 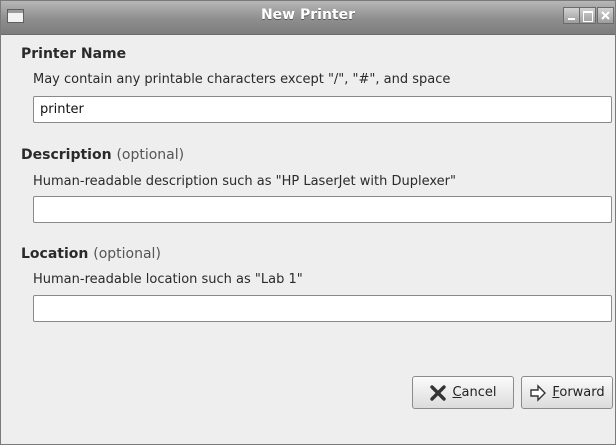 What do you see at coordinates (91, 254) in the screenshot?
I see `location-heading: Location (optional)` at bounding box center [91, 254].